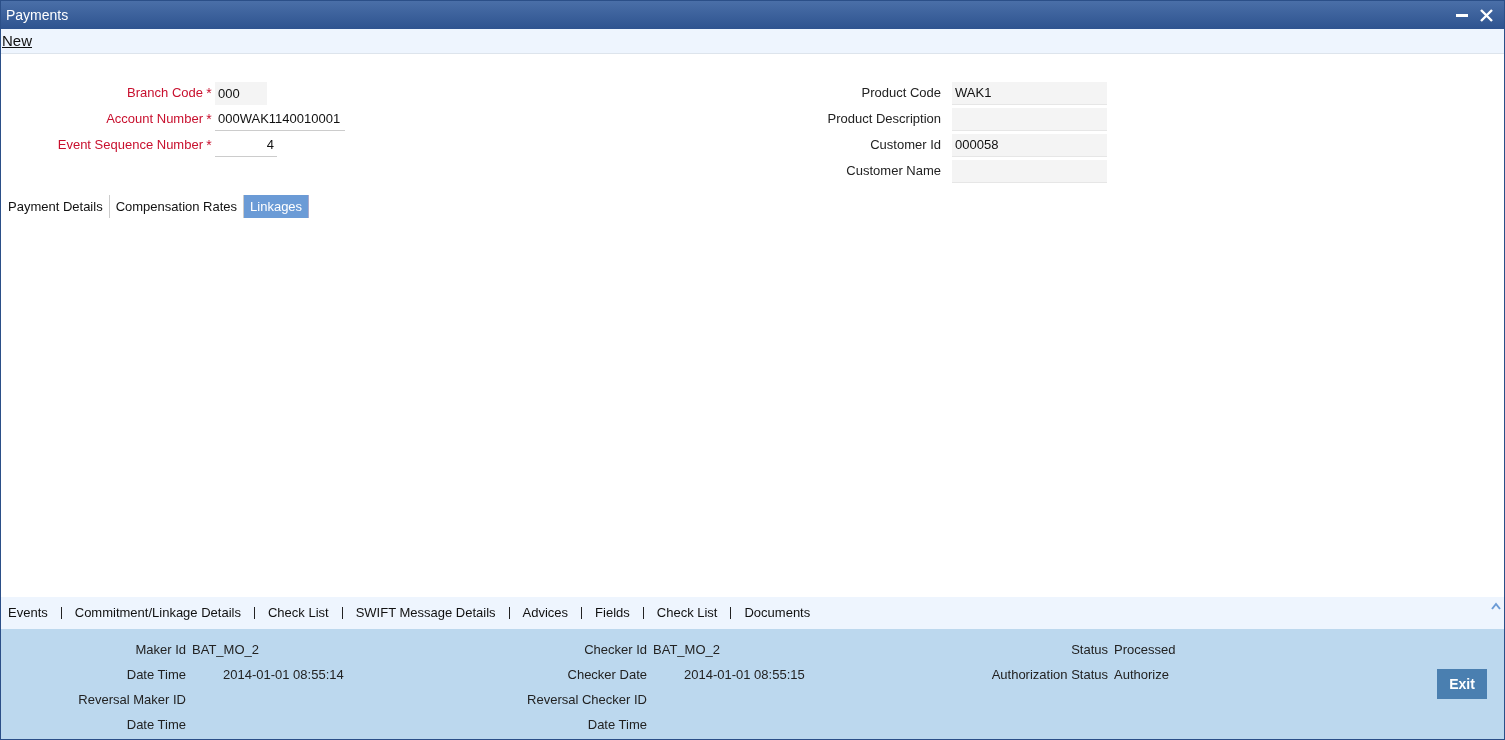 The width and height of the screenshot is (1505, 740). Describe the element at coordinates (1141, 674) in the screenshot. I see `audit-value: Authorize` at that location.